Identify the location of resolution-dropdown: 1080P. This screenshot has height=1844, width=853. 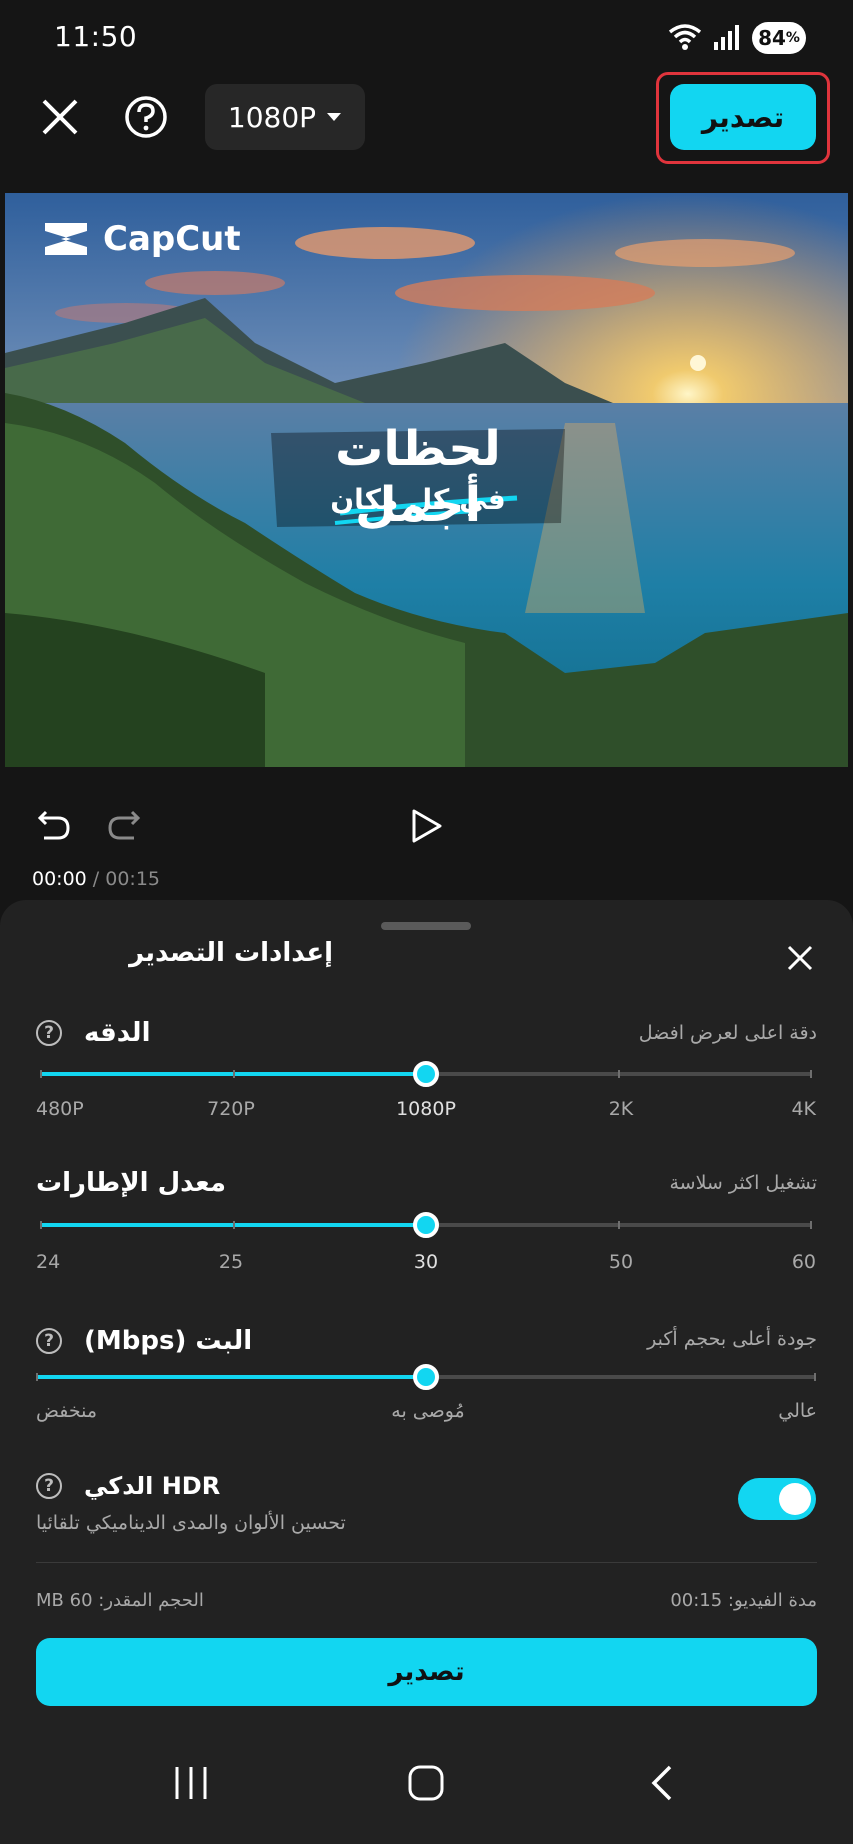
(285, 117).